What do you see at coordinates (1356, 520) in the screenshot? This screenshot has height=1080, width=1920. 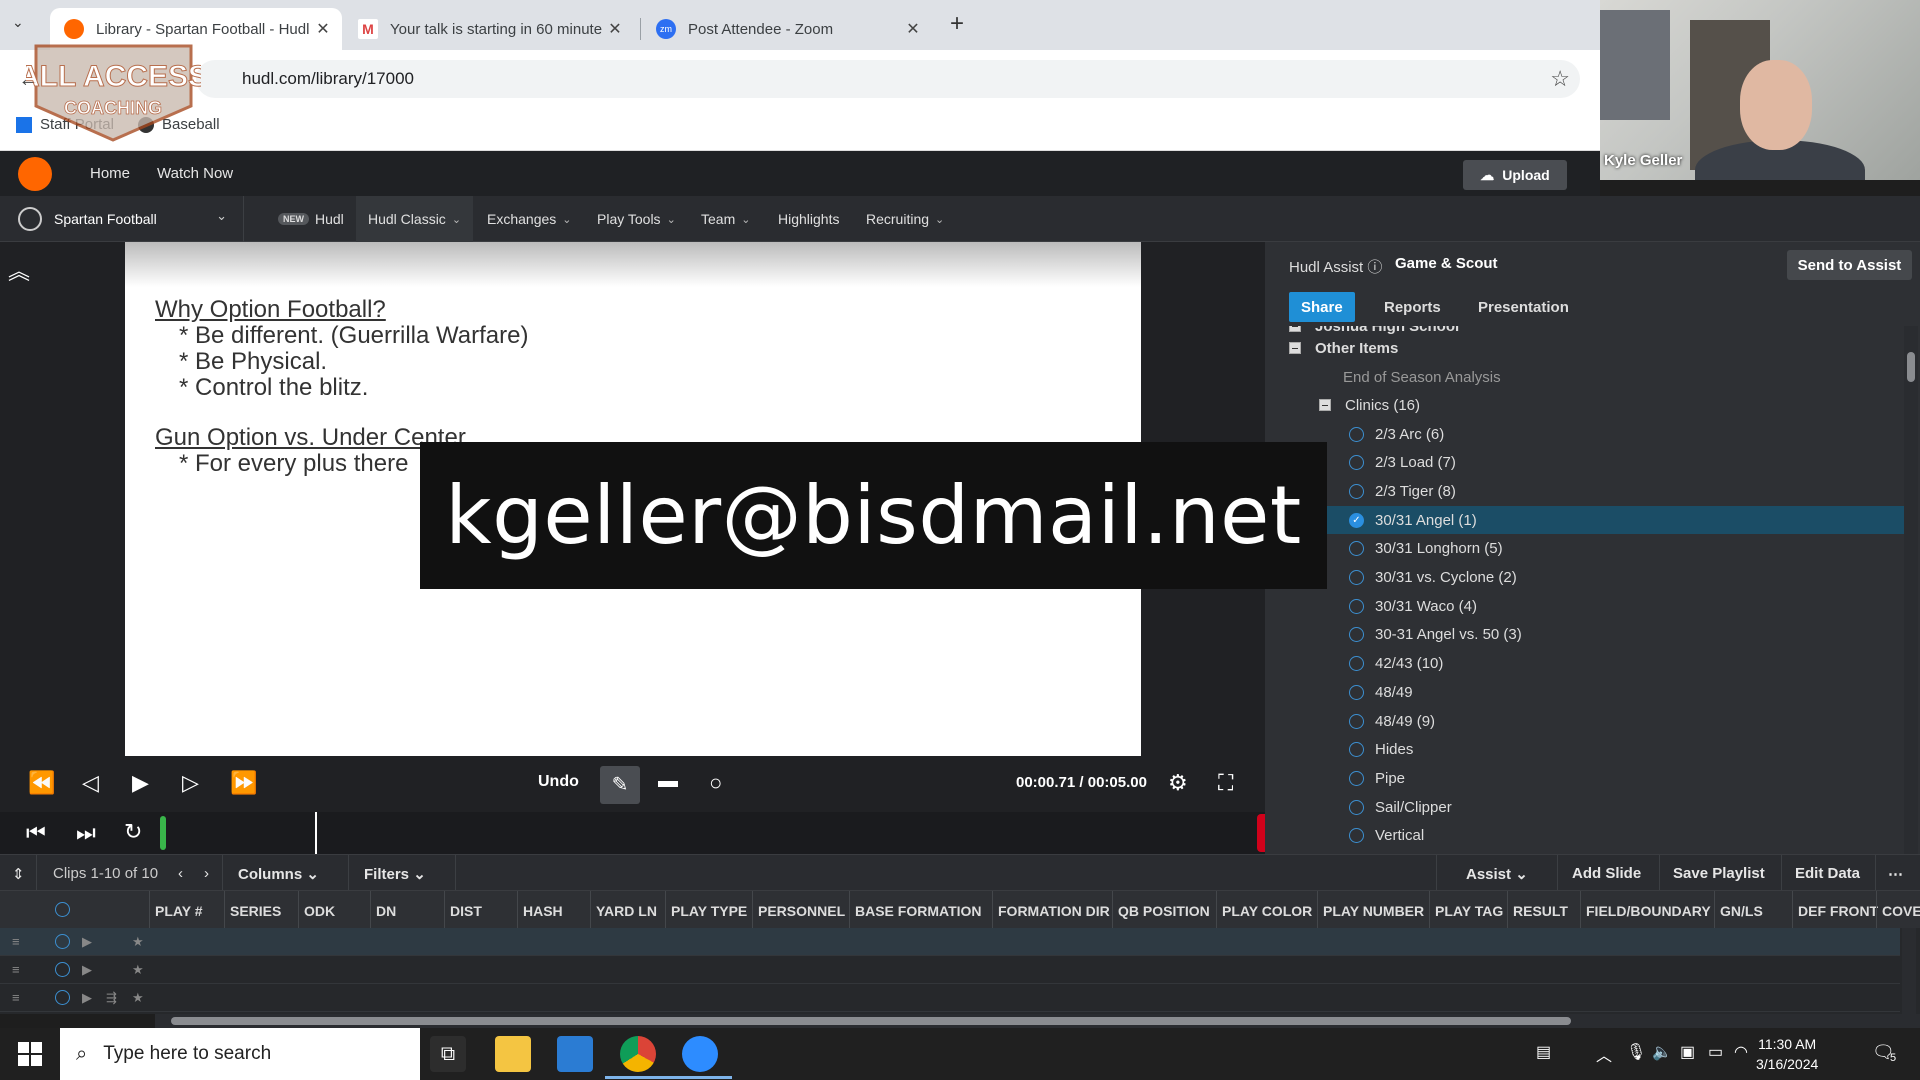 I see `checked-circle-icon: ✓` at bounding box center [1356, 520].